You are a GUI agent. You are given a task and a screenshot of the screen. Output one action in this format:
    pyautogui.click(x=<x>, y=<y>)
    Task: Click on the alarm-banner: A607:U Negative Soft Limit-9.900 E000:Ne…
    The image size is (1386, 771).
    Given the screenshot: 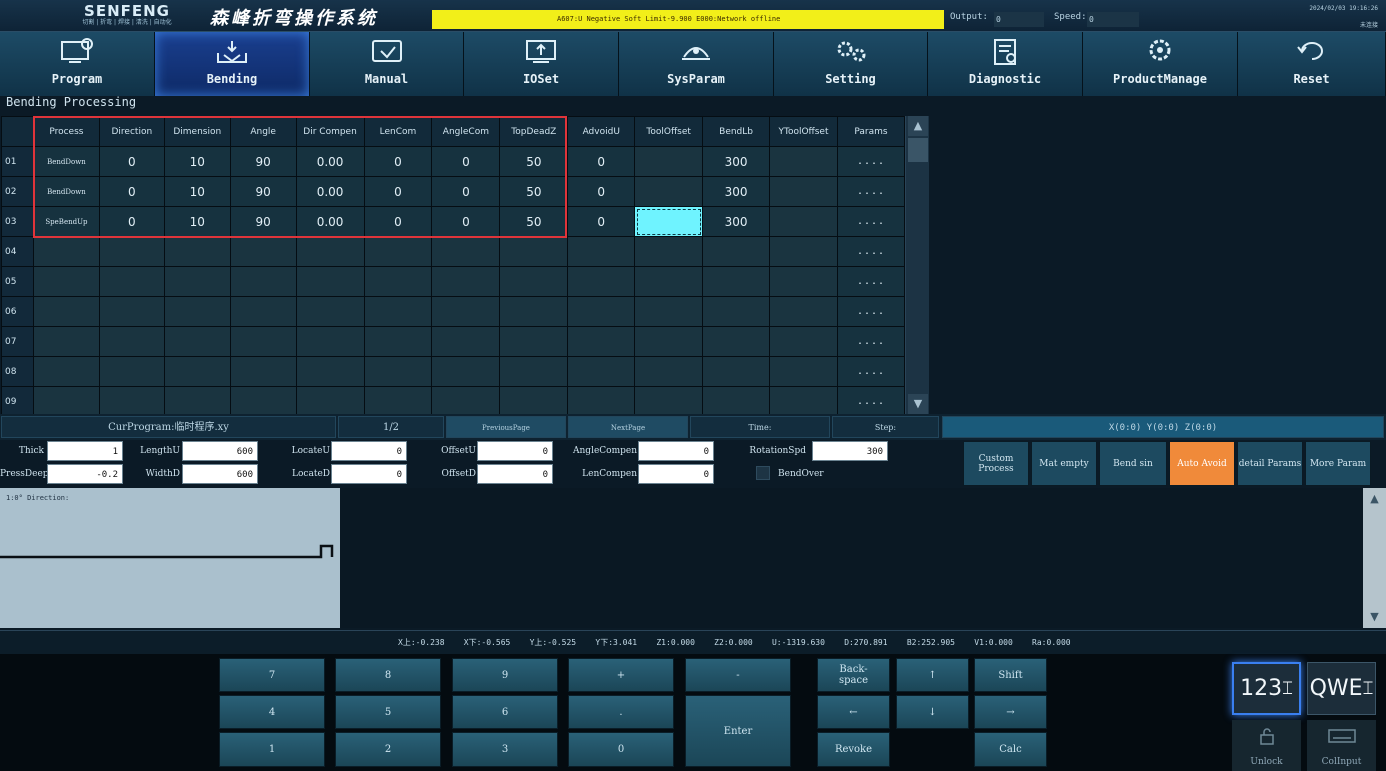 What is the action you would take?
    pyautogui.click(x=688, y=19)
    